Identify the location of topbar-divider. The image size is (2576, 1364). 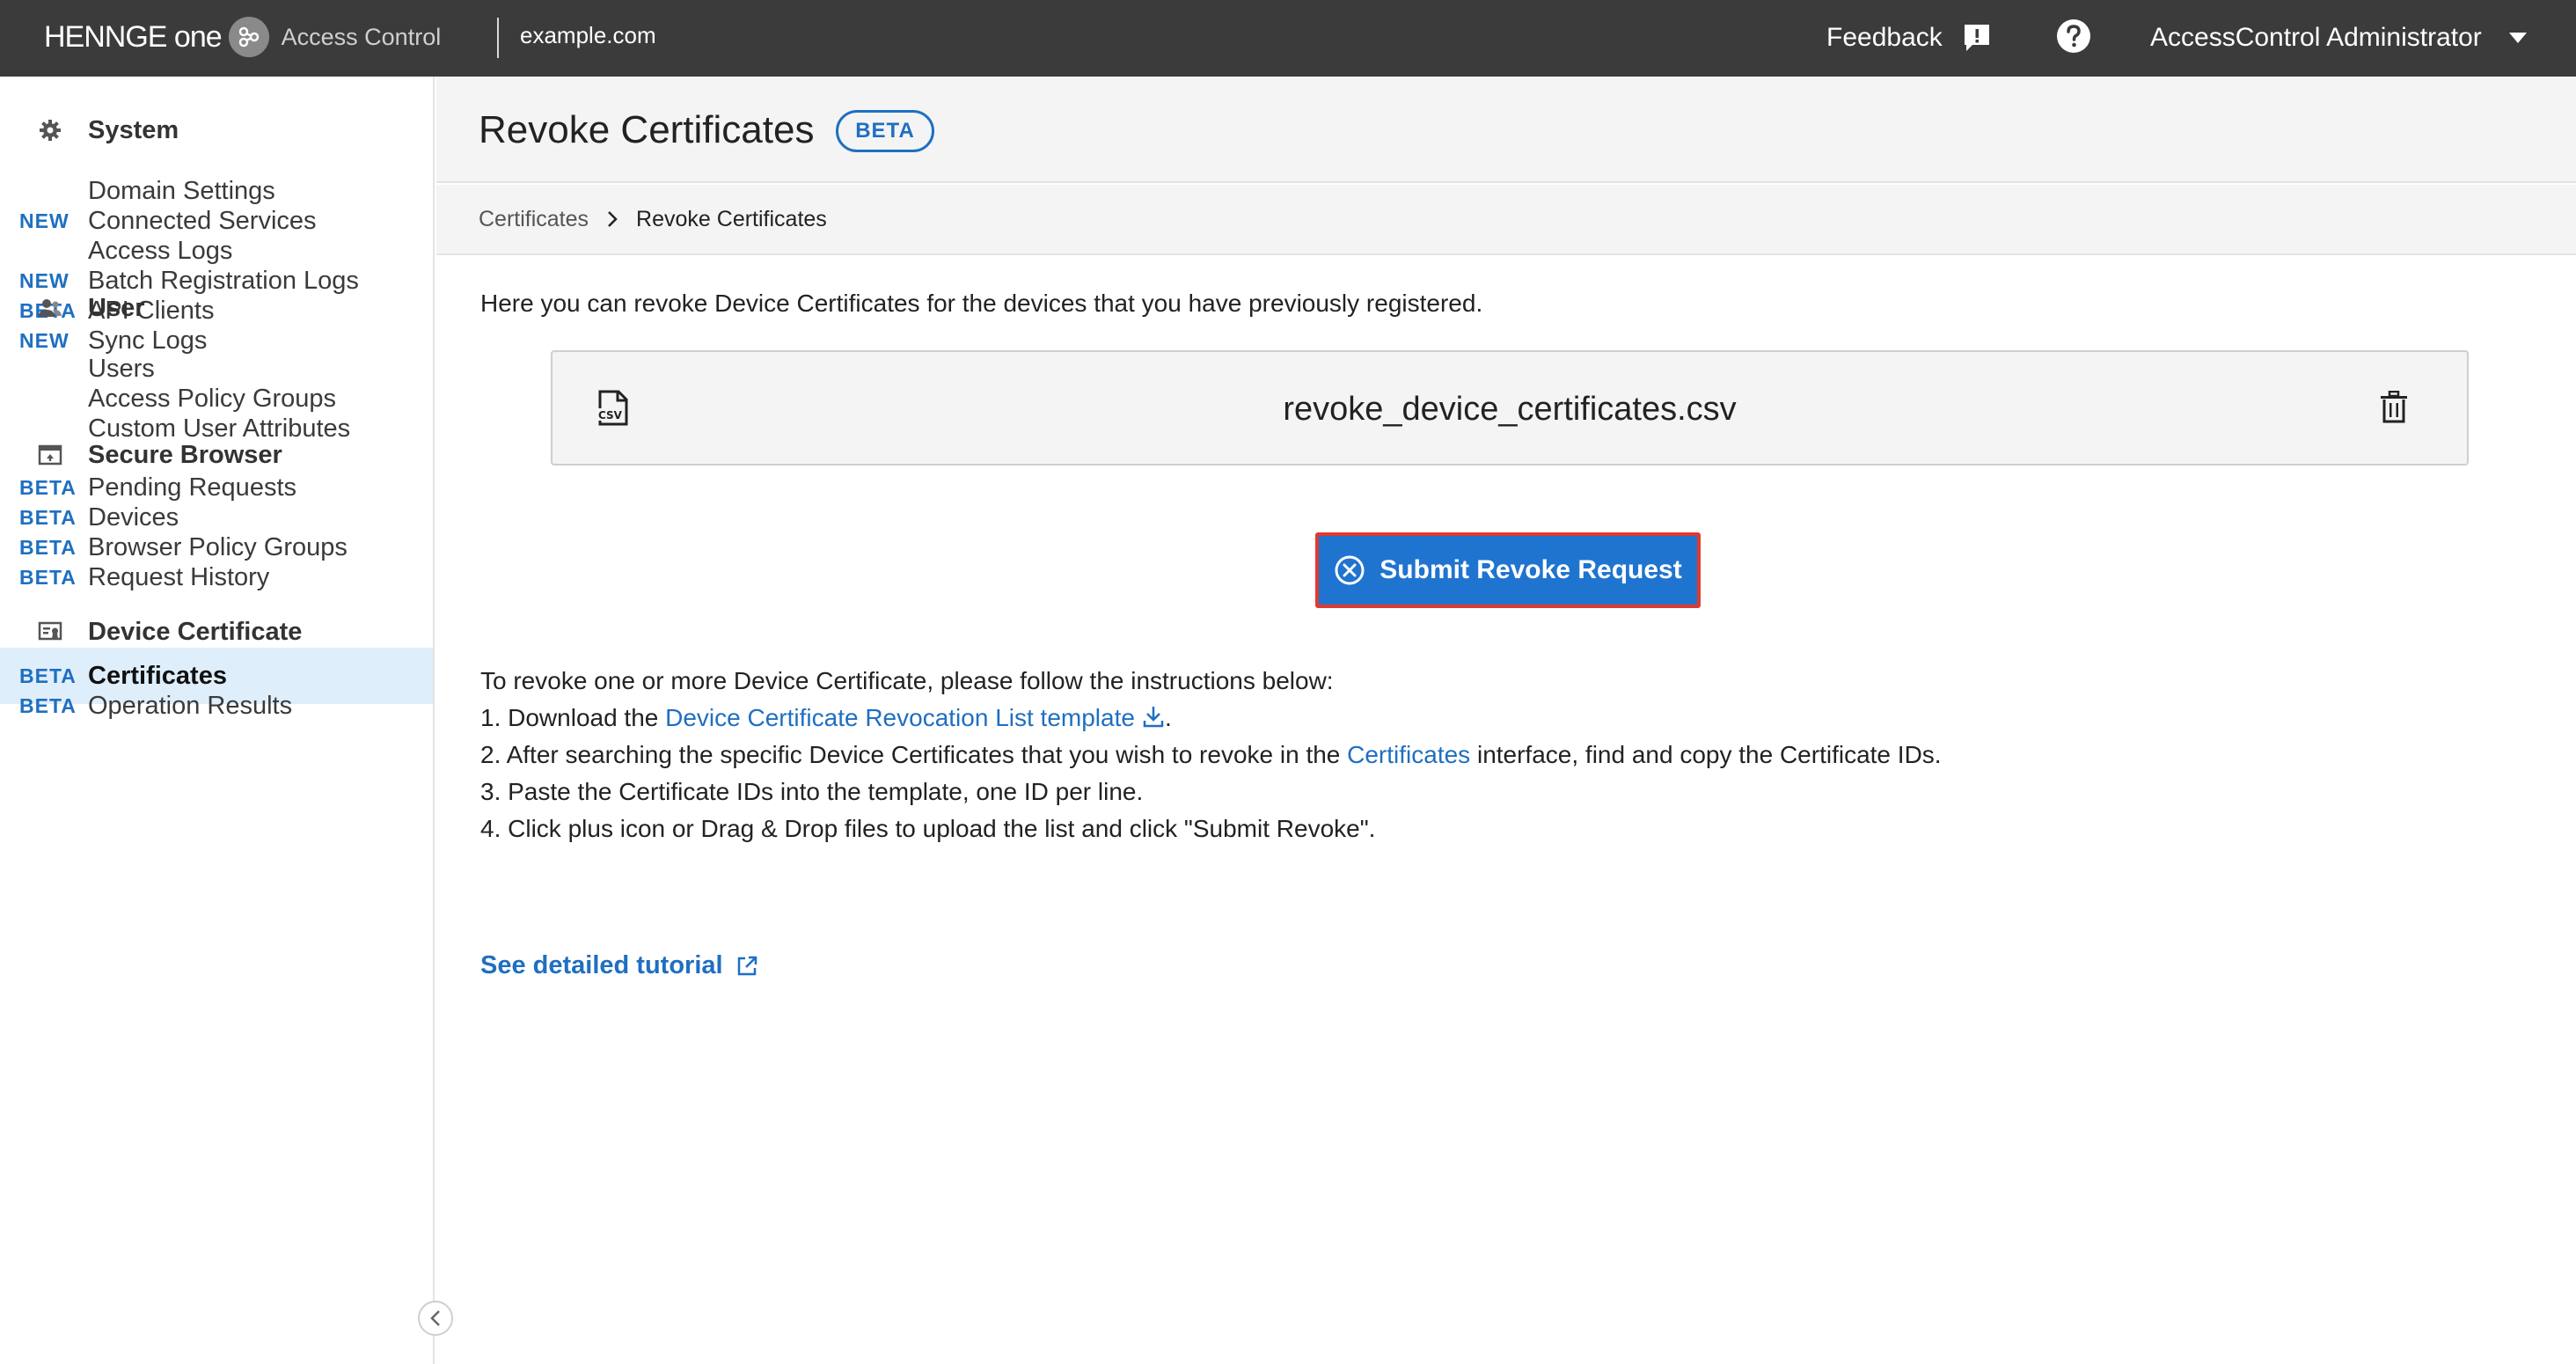
(498, 38).